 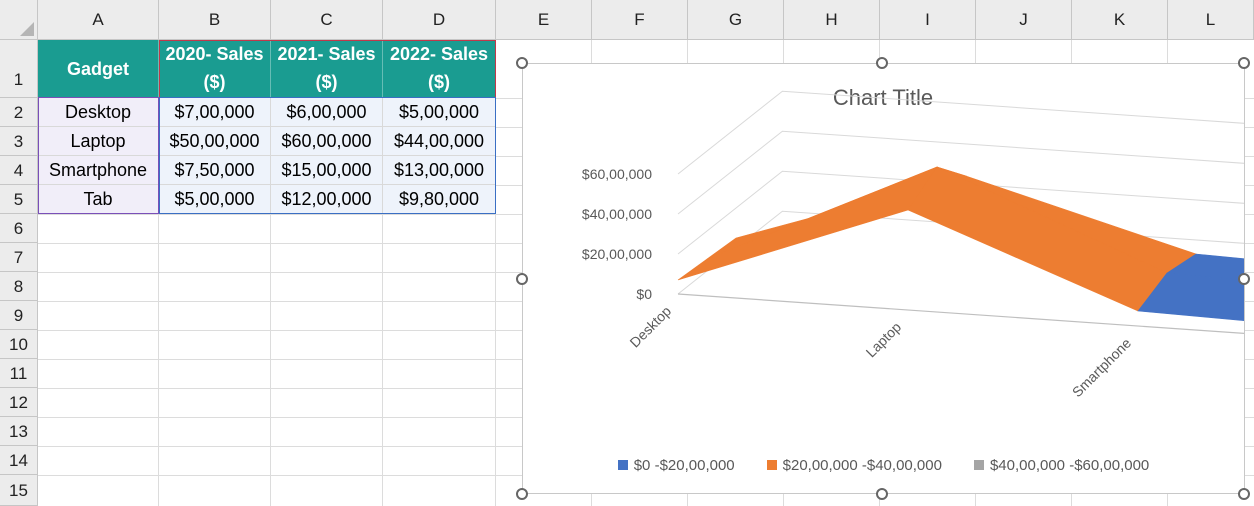 I want to click on column-header-e: E, so click(x=544, y=20).